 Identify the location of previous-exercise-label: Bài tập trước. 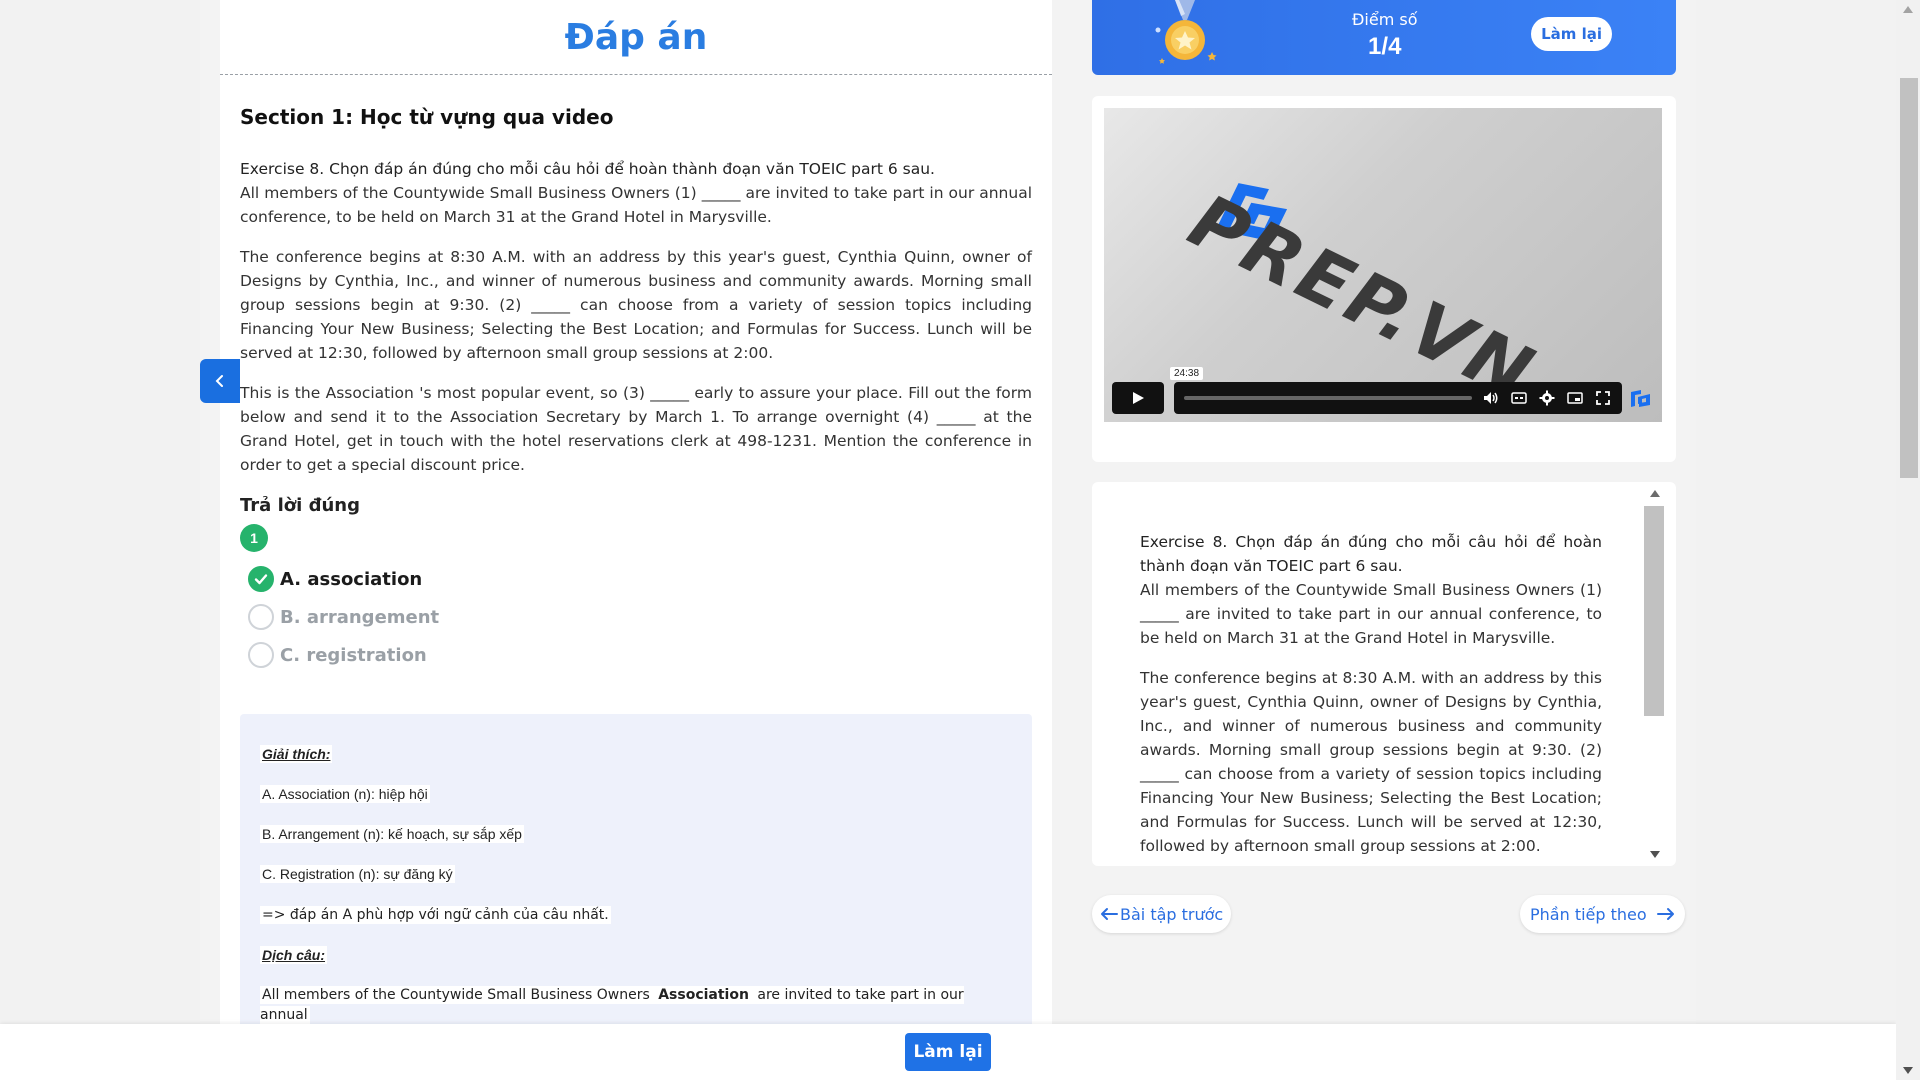
(1172, 914).